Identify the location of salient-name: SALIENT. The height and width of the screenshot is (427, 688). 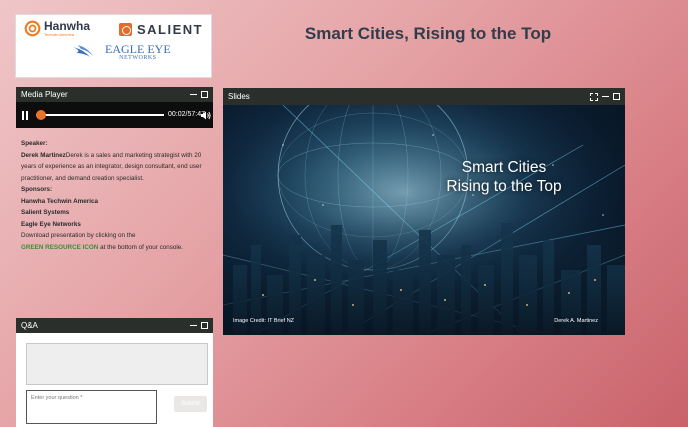
(170, 29).